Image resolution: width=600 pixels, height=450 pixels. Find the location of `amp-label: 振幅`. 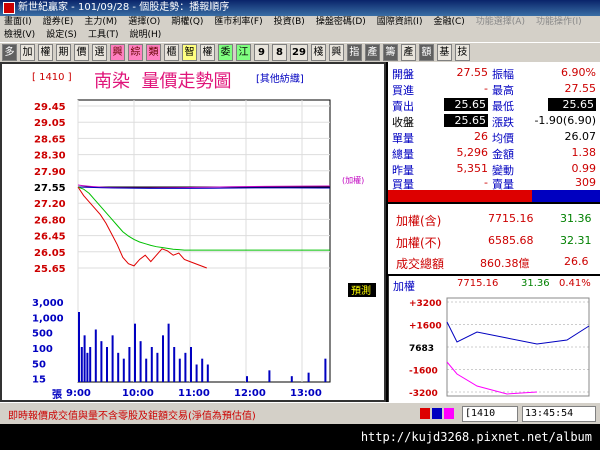

amp-label: 振幅 is located at coordinates (503, 74).